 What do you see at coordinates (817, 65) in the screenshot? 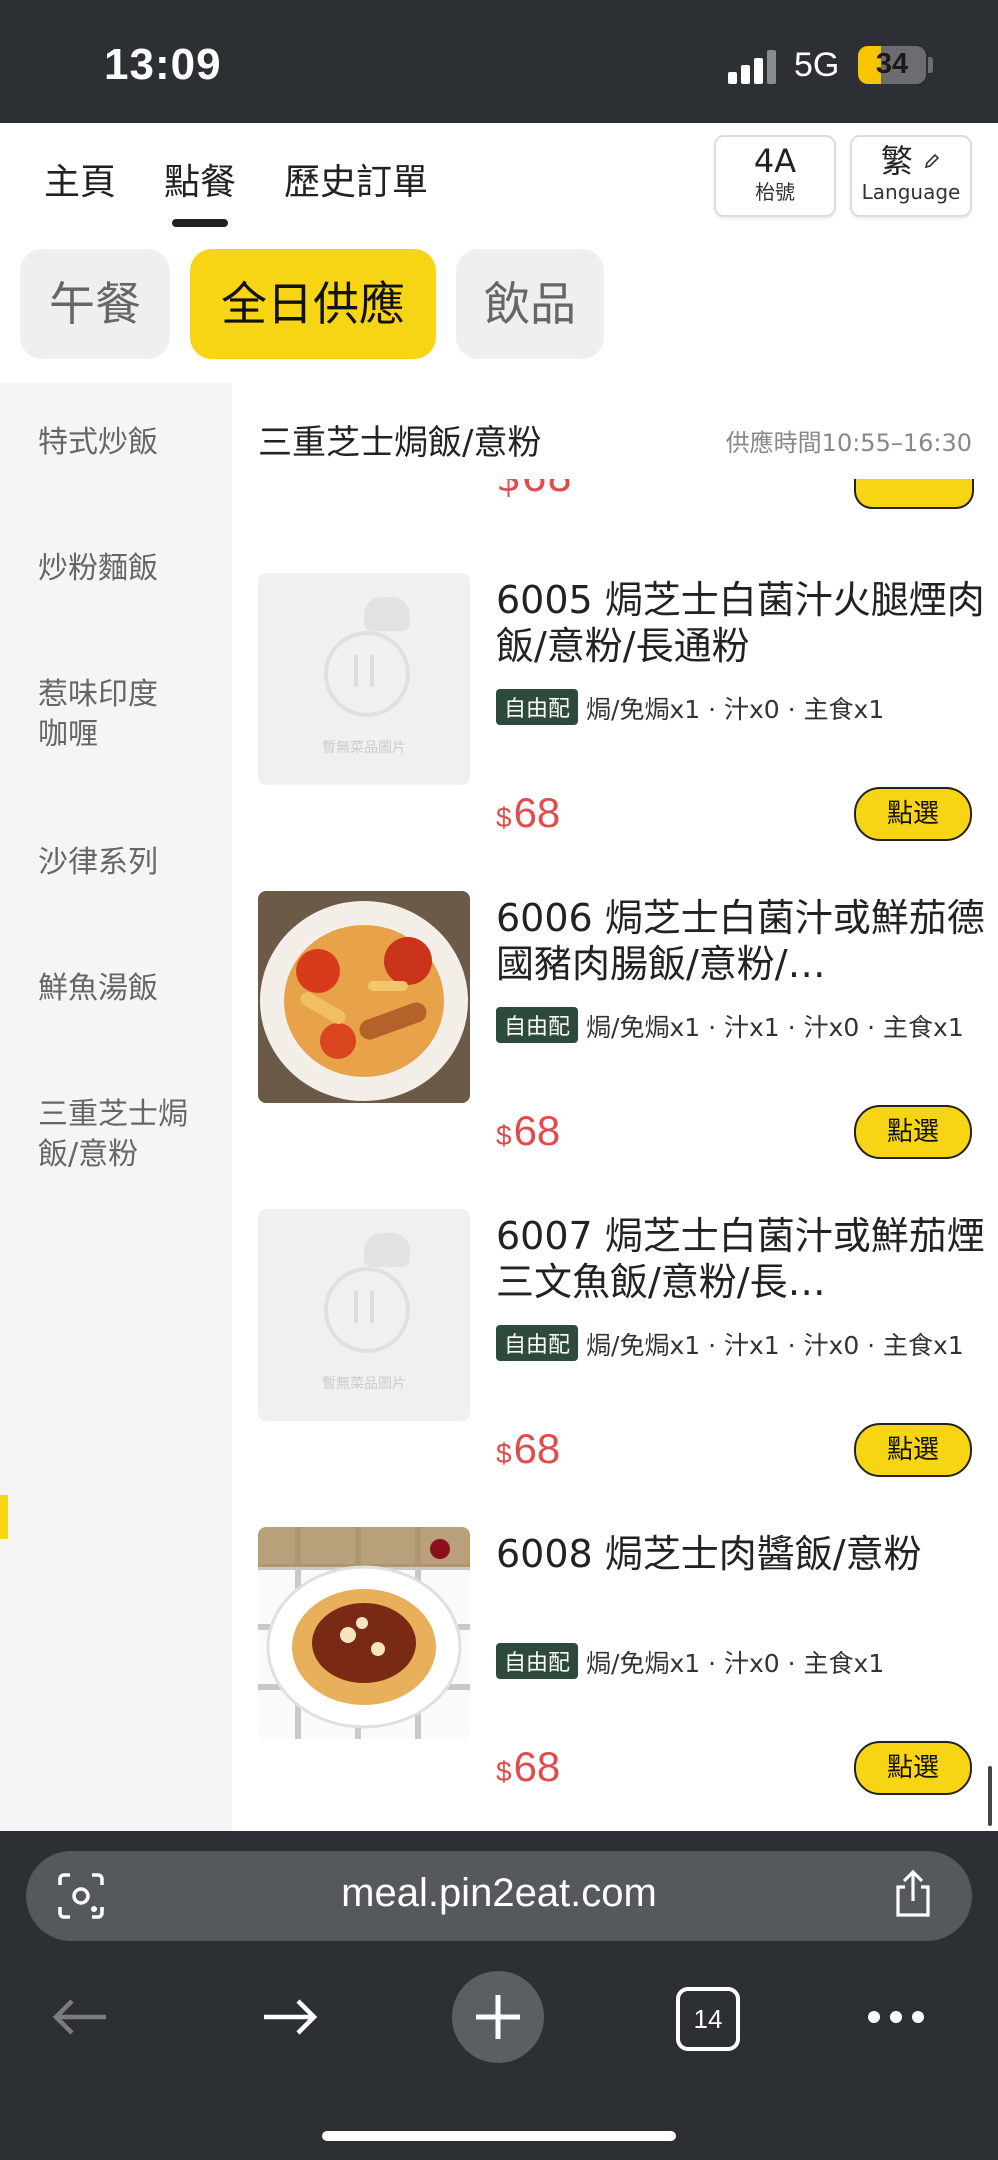
I see `network-type: 5G` at bounding box center [817, 65].